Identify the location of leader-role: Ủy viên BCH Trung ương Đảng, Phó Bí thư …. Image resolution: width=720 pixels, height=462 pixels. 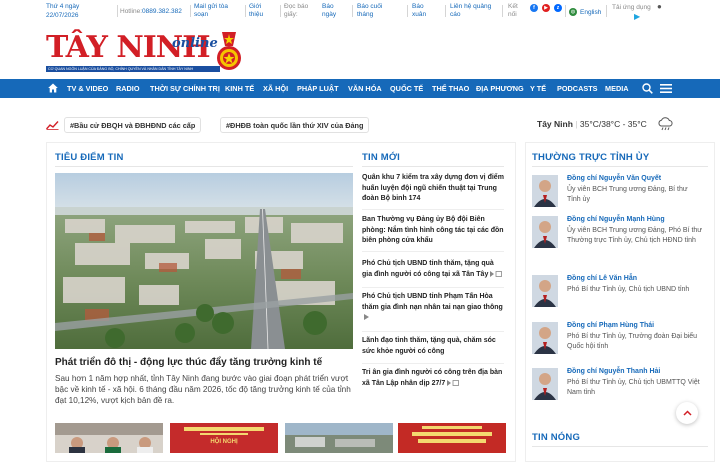
(634, 235).